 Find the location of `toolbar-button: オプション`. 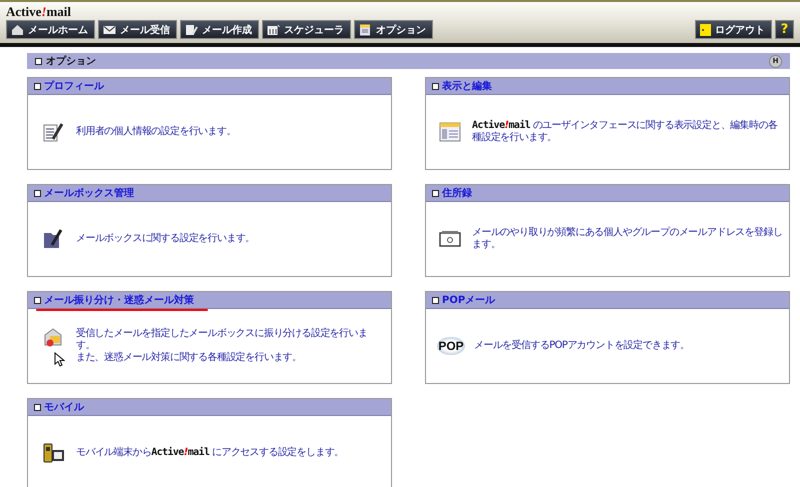

toolbar-button: オプション is located at coordinates (393, 29).